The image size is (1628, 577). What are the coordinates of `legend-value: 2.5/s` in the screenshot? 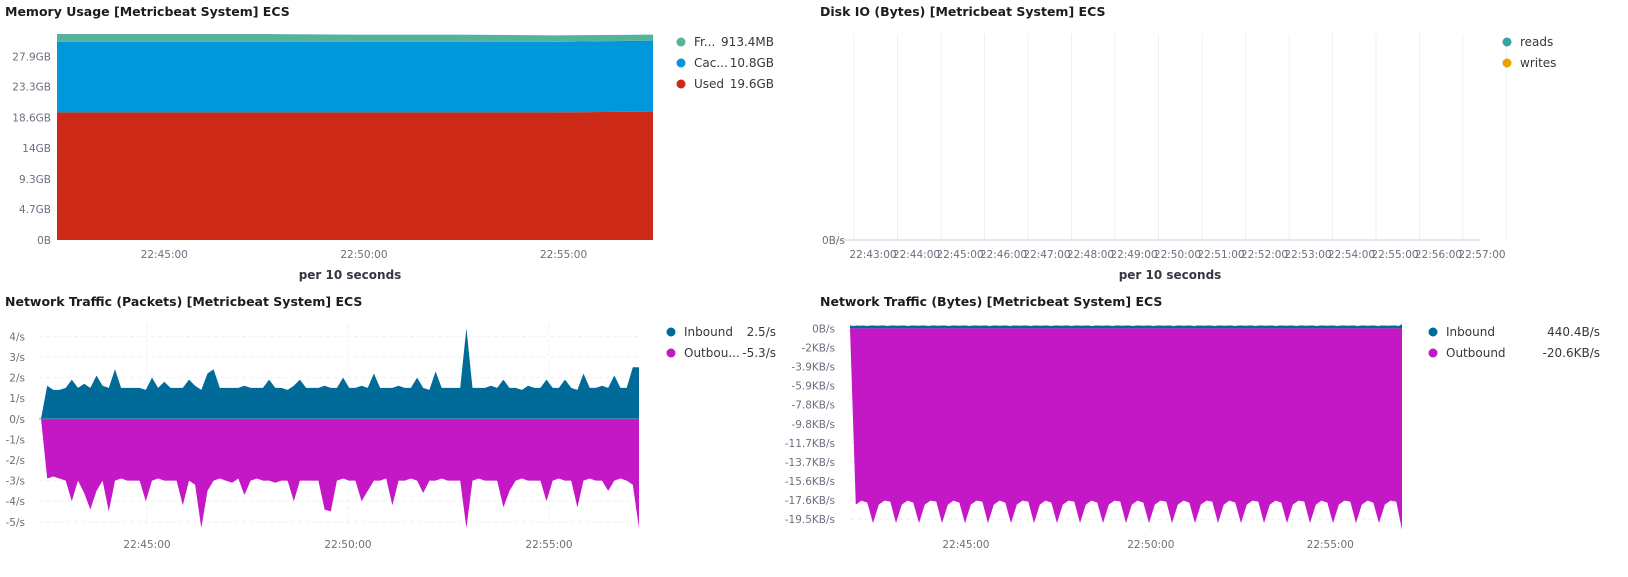 It's located at (761, 332).